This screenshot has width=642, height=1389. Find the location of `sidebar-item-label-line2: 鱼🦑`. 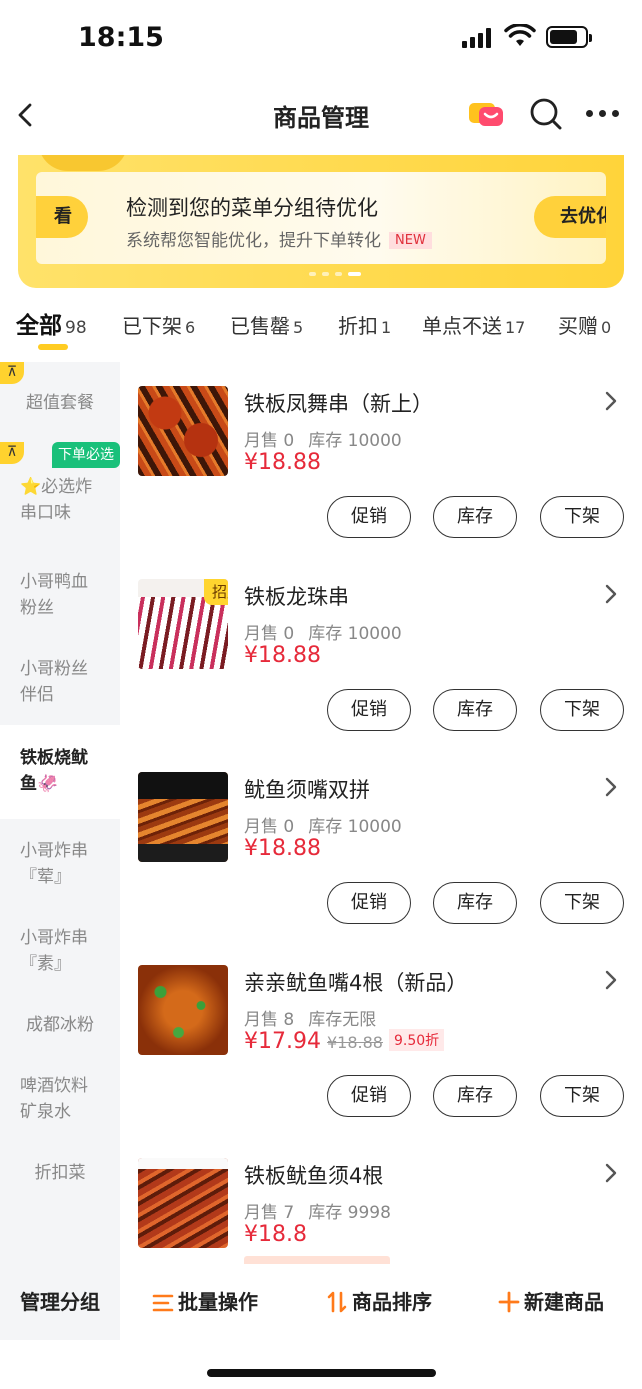

sidebar-item-label-line2: 鱼🦑 is located at coordinates (39, 784).